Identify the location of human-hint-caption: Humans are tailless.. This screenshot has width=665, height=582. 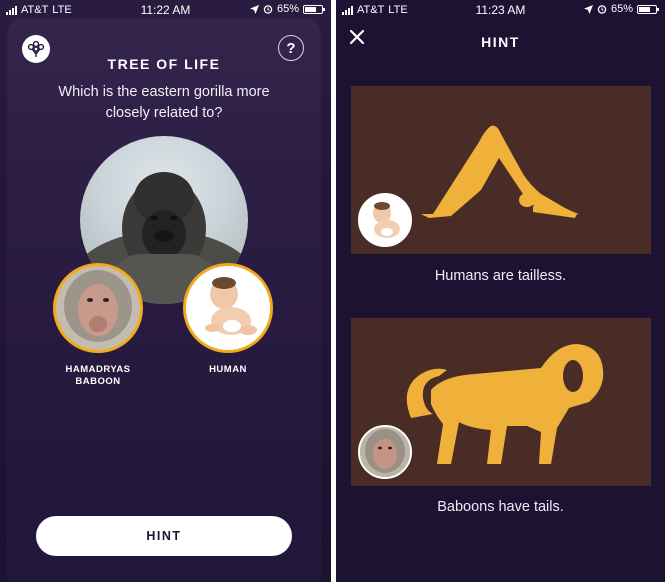
(500, 276).